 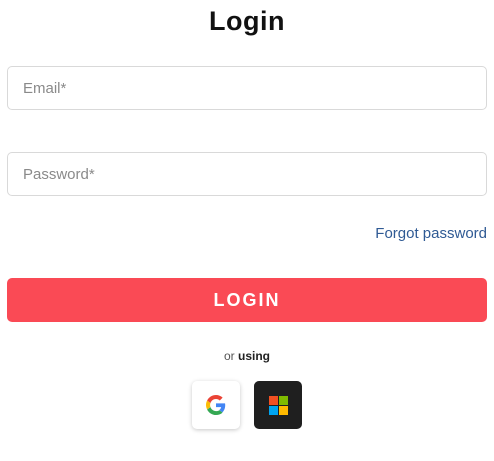 I want to click on google-login-button, so click(x=216, y=405).